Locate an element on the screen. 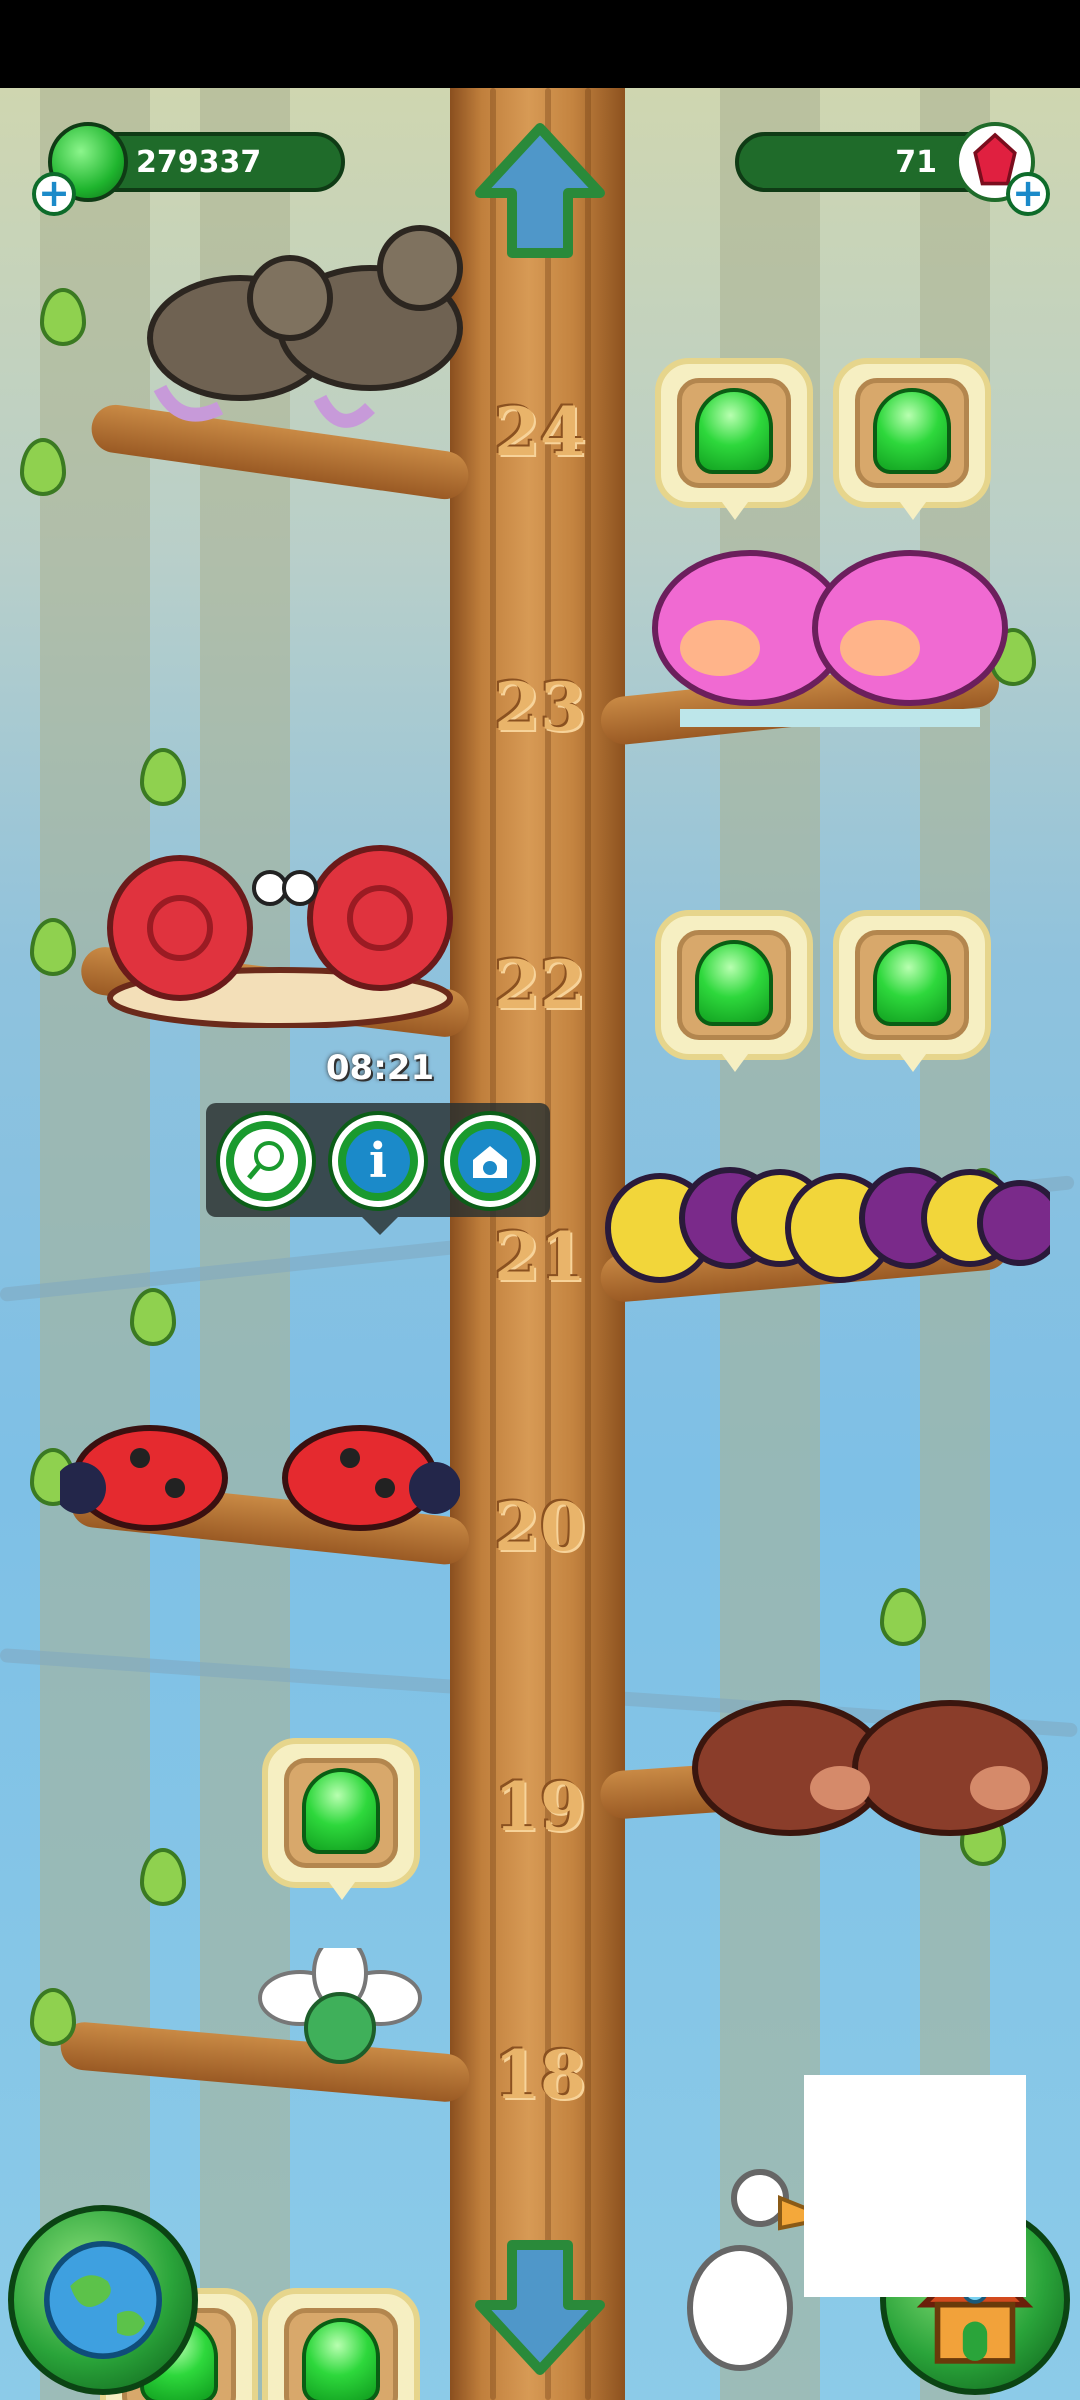 The image size is (1080, 2400). gems-value: 71 is located at coordinates (916, 162).